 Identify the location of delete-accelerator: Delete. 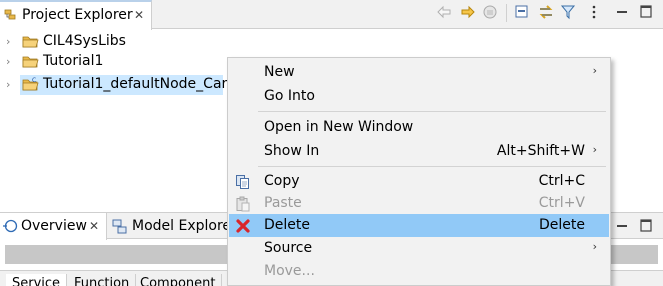
(562, 225).